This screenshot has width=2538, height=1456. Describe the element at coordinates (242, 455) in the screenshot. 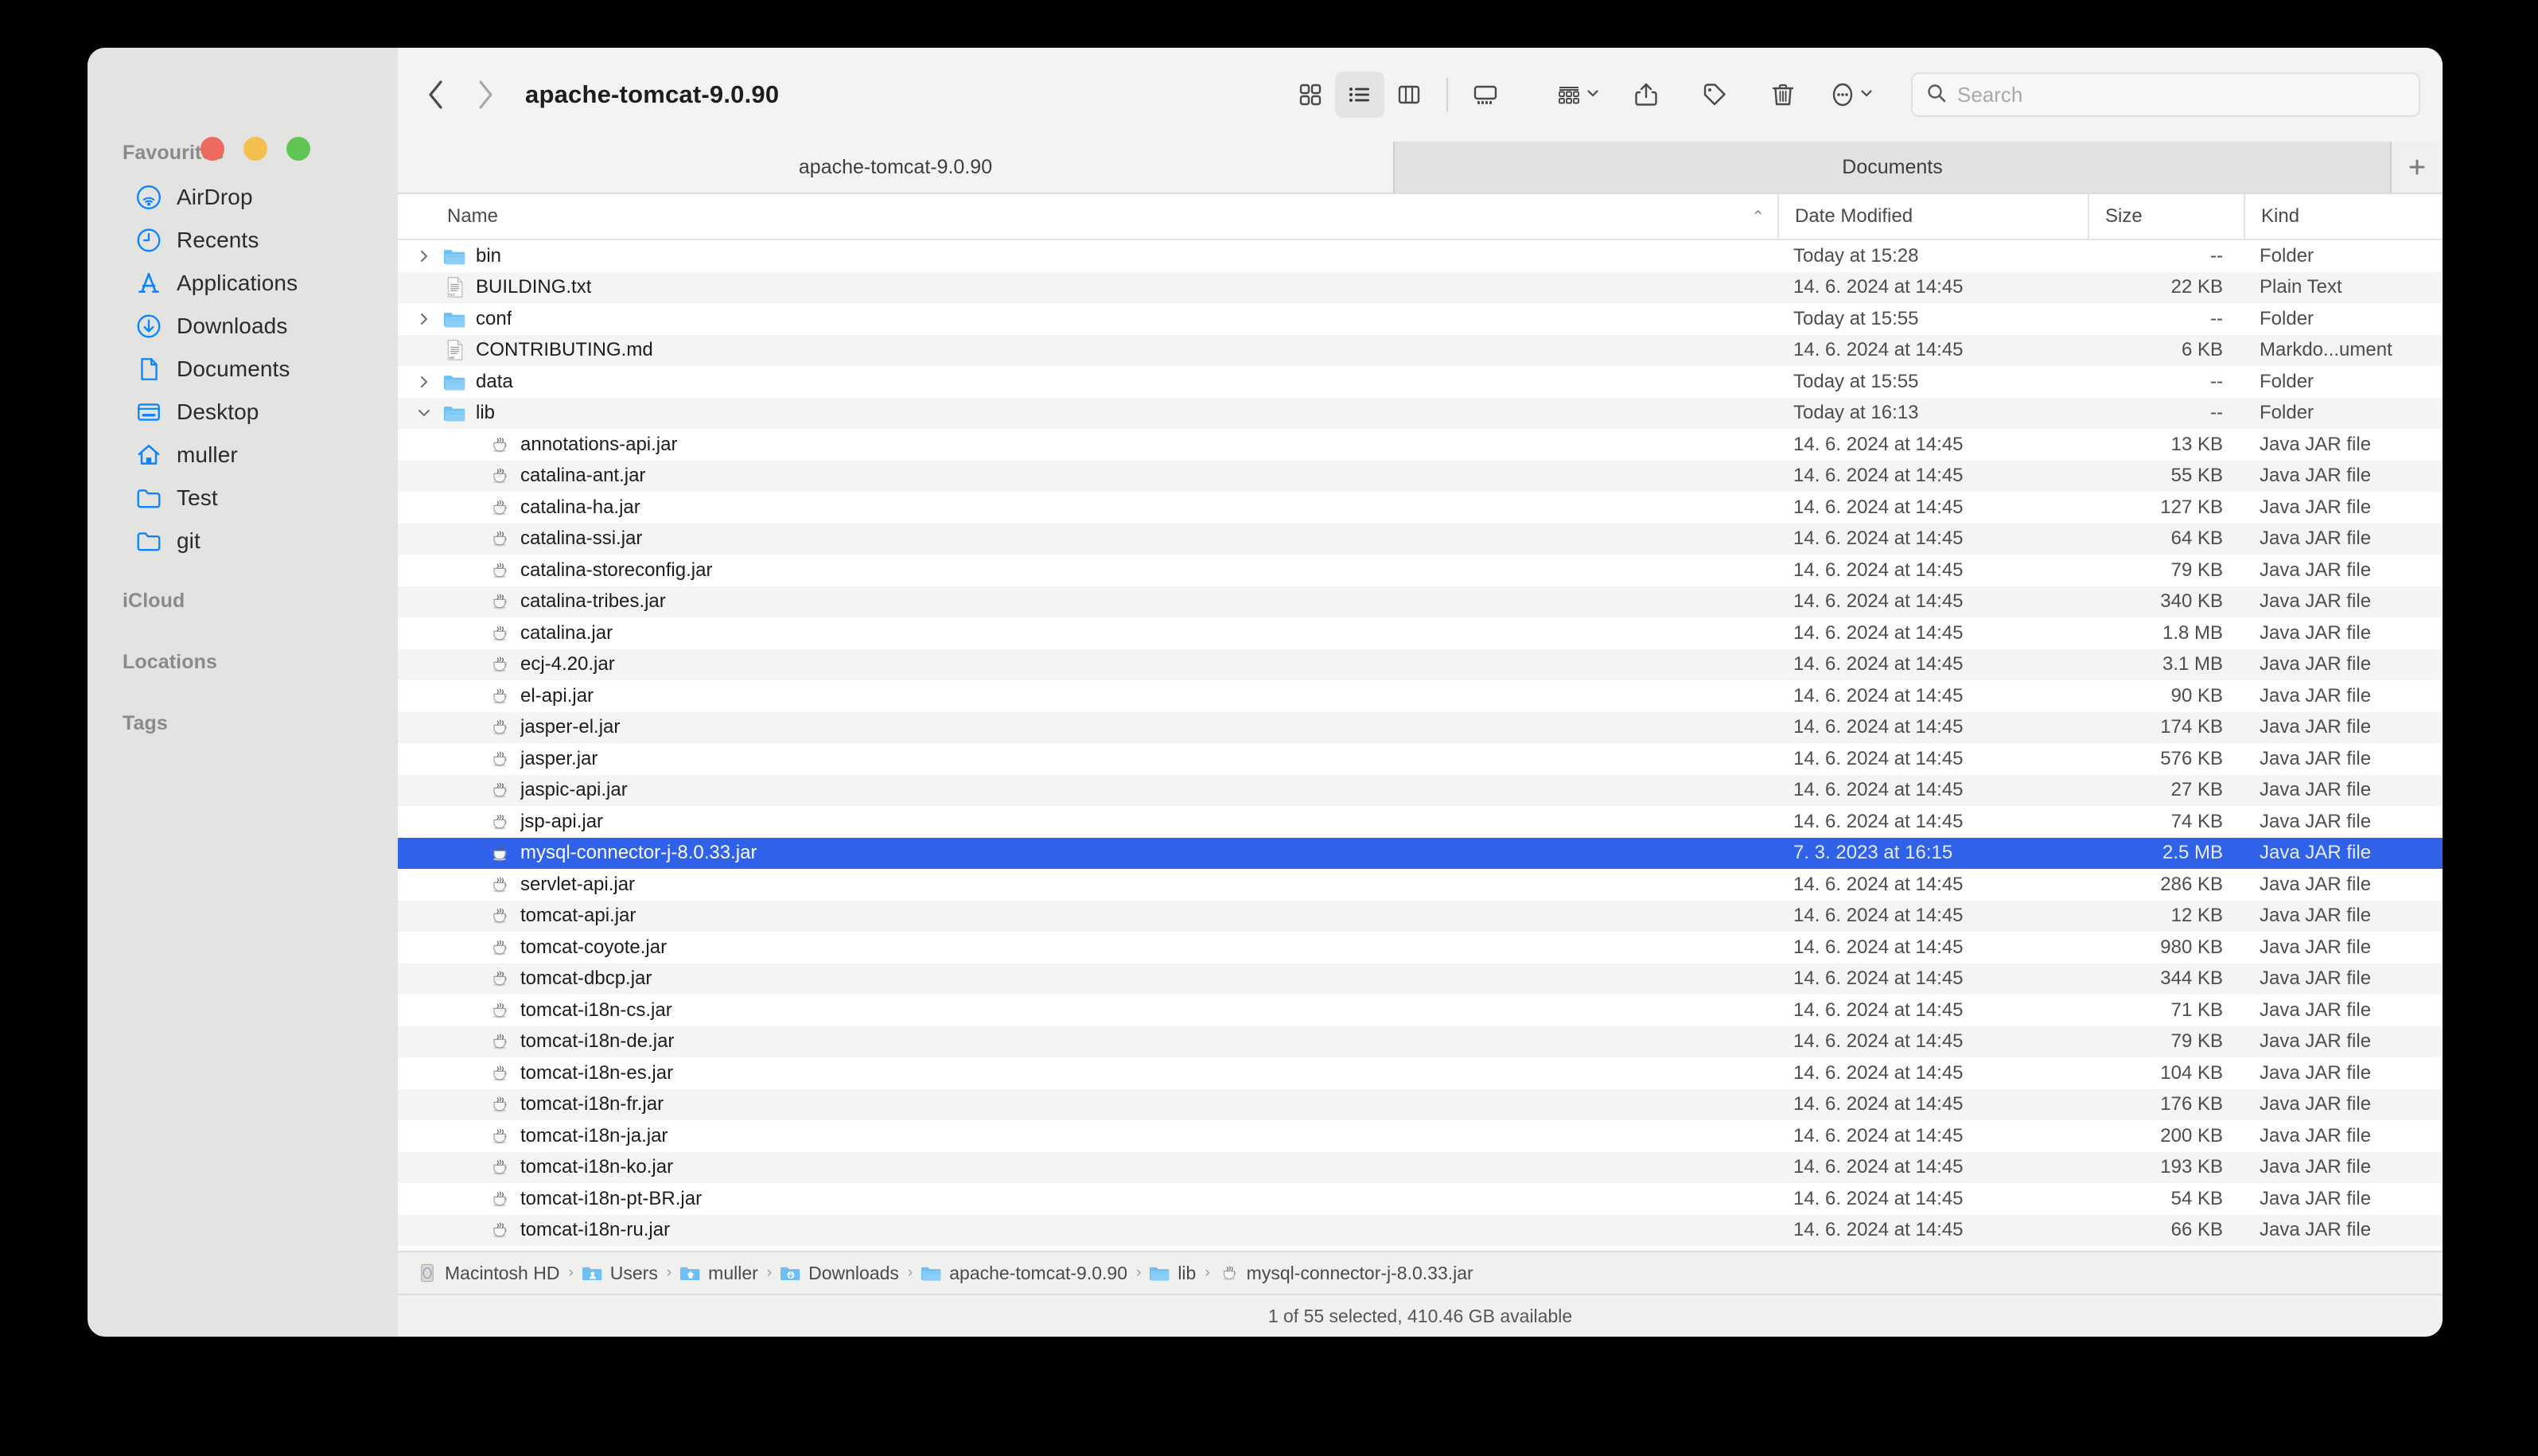

I see `sidebar-item-muller: muller` at that location.